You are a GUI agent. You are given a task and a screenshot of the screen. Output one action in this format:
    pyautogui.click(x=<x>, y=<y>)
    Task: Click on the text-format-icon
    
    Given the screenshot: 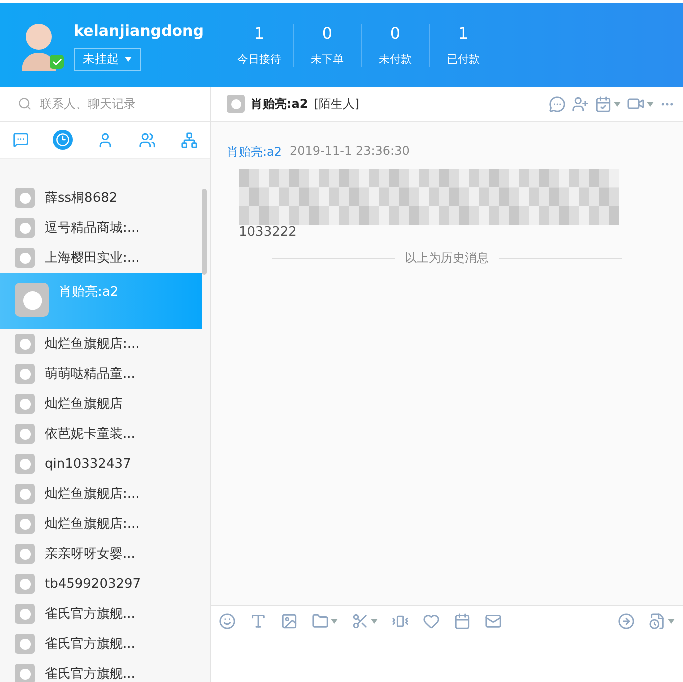 What is the action you would take?
    pyautogui.click(x=258, y=621)
    